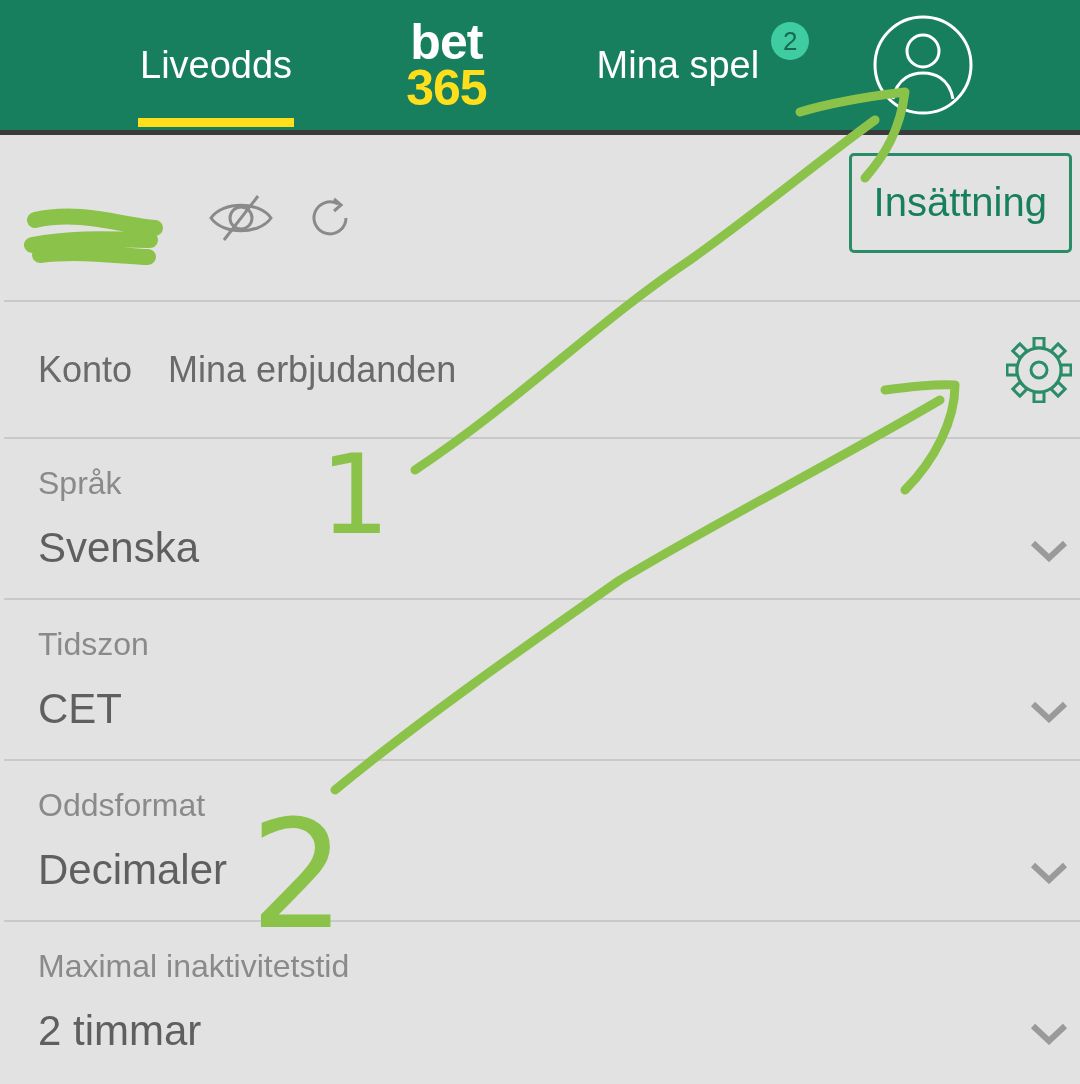 Image resolution: width=1080 pixels, height=1084 pixels. I want to click on deposit-button: Insättning, so click(960, 202).